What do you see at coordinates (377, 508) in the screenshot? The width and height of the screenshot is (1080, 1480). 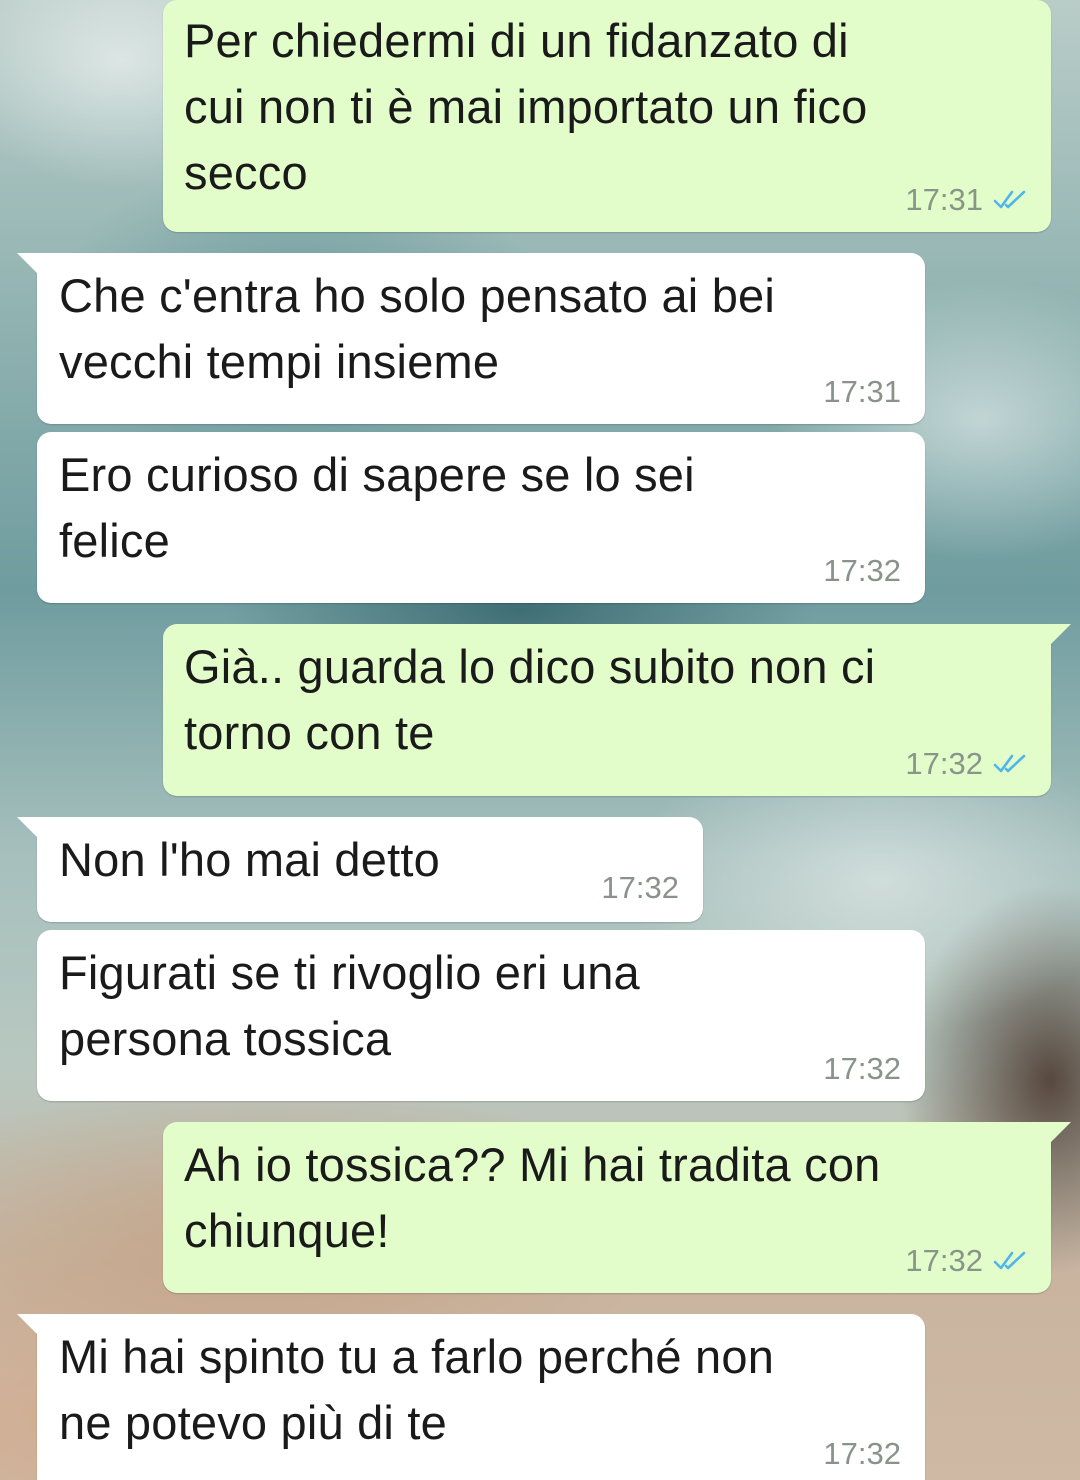 I see `message-text: Ero curioso di sapere se lo sei felice` at bounding box center [377, 508].